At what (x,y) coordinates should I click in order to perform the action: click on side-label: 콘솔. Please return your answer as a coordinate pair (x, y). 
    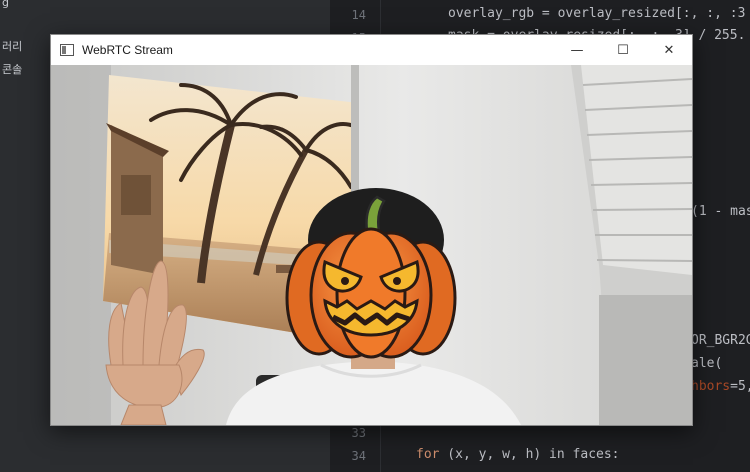
    Looking at the image, I should click on (12, 69).